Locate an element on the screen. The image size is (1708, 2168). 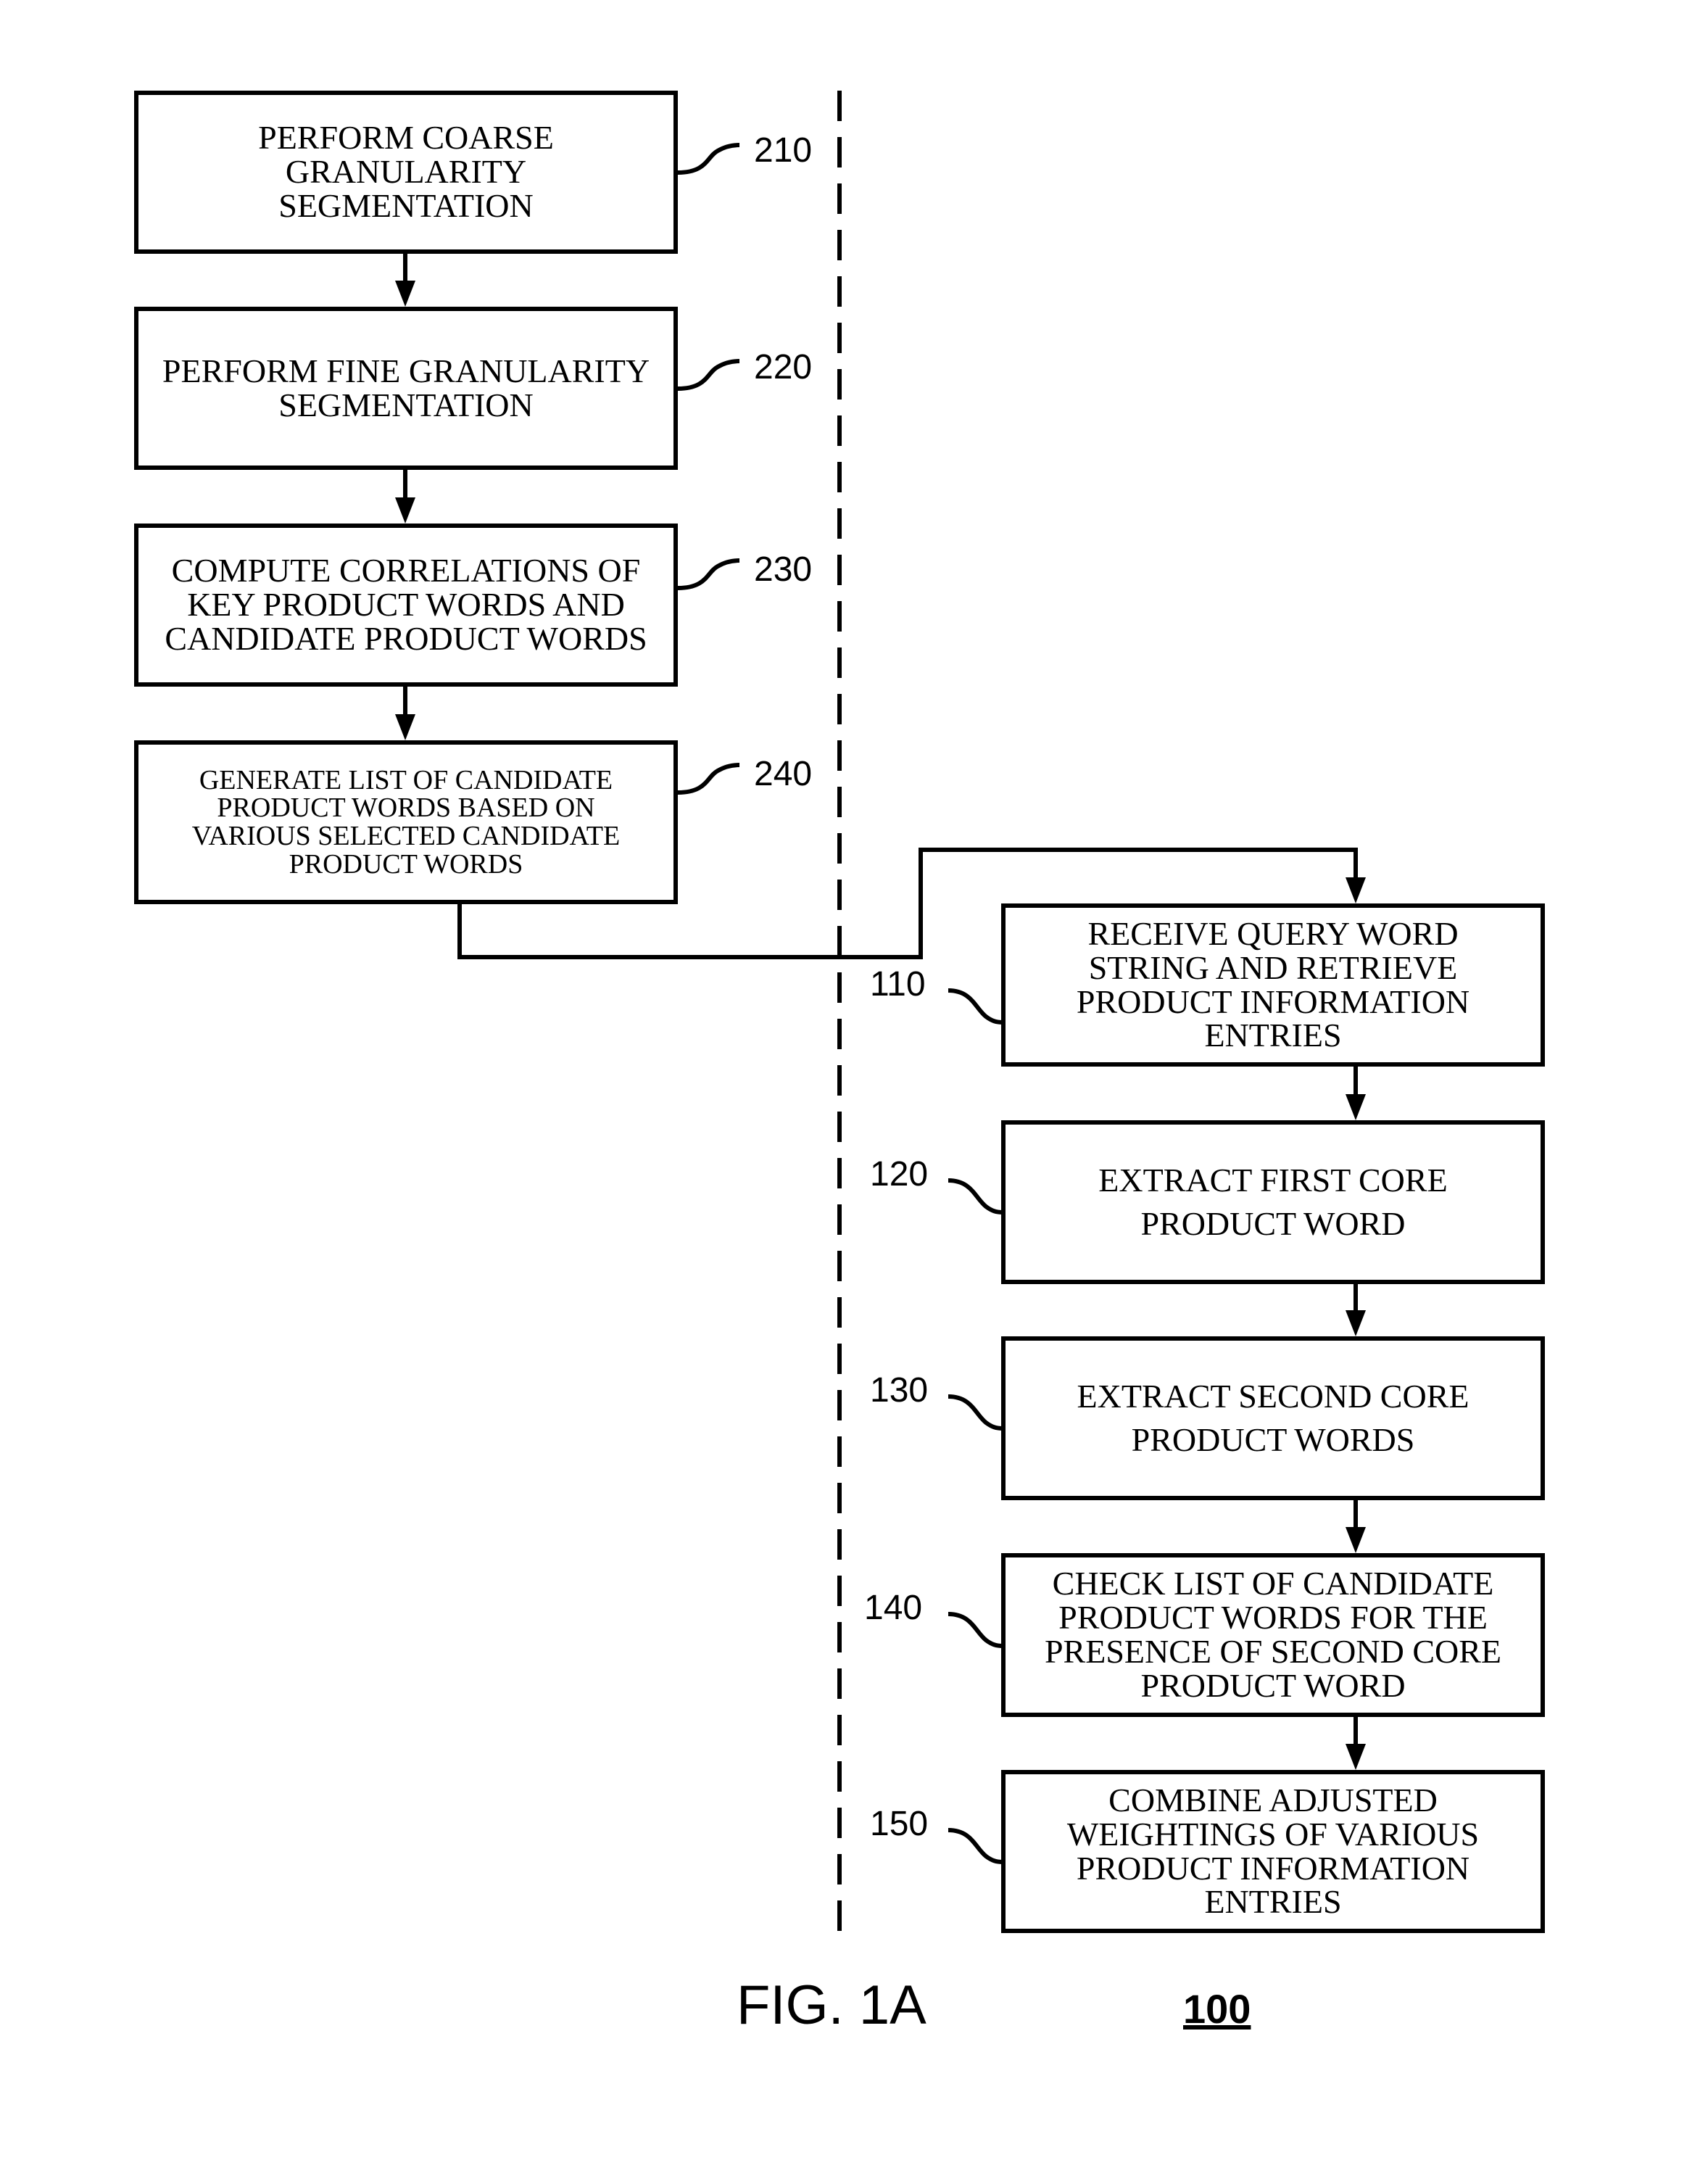
arrow-230-240-head is located at coordinates (405, 727).